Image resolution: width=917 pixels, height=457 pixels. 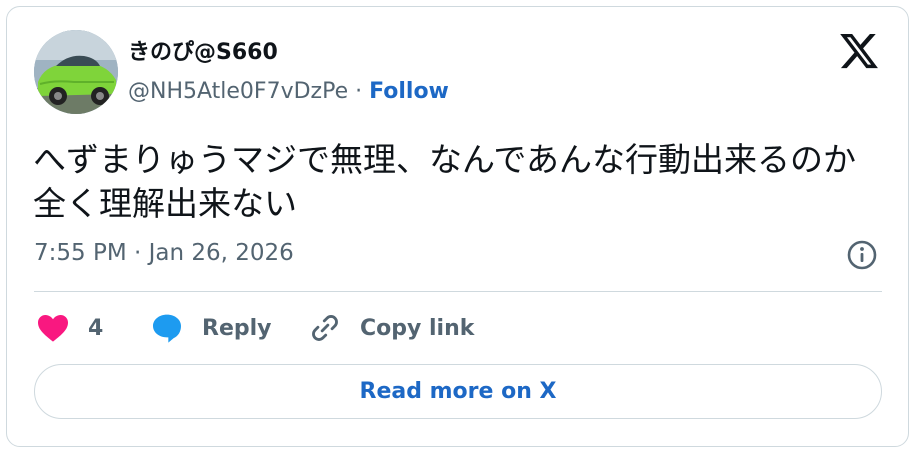 What do you see at coordinates (76, 72) in the screenshot?
I see `avatar` at bounding box center [76, 72].